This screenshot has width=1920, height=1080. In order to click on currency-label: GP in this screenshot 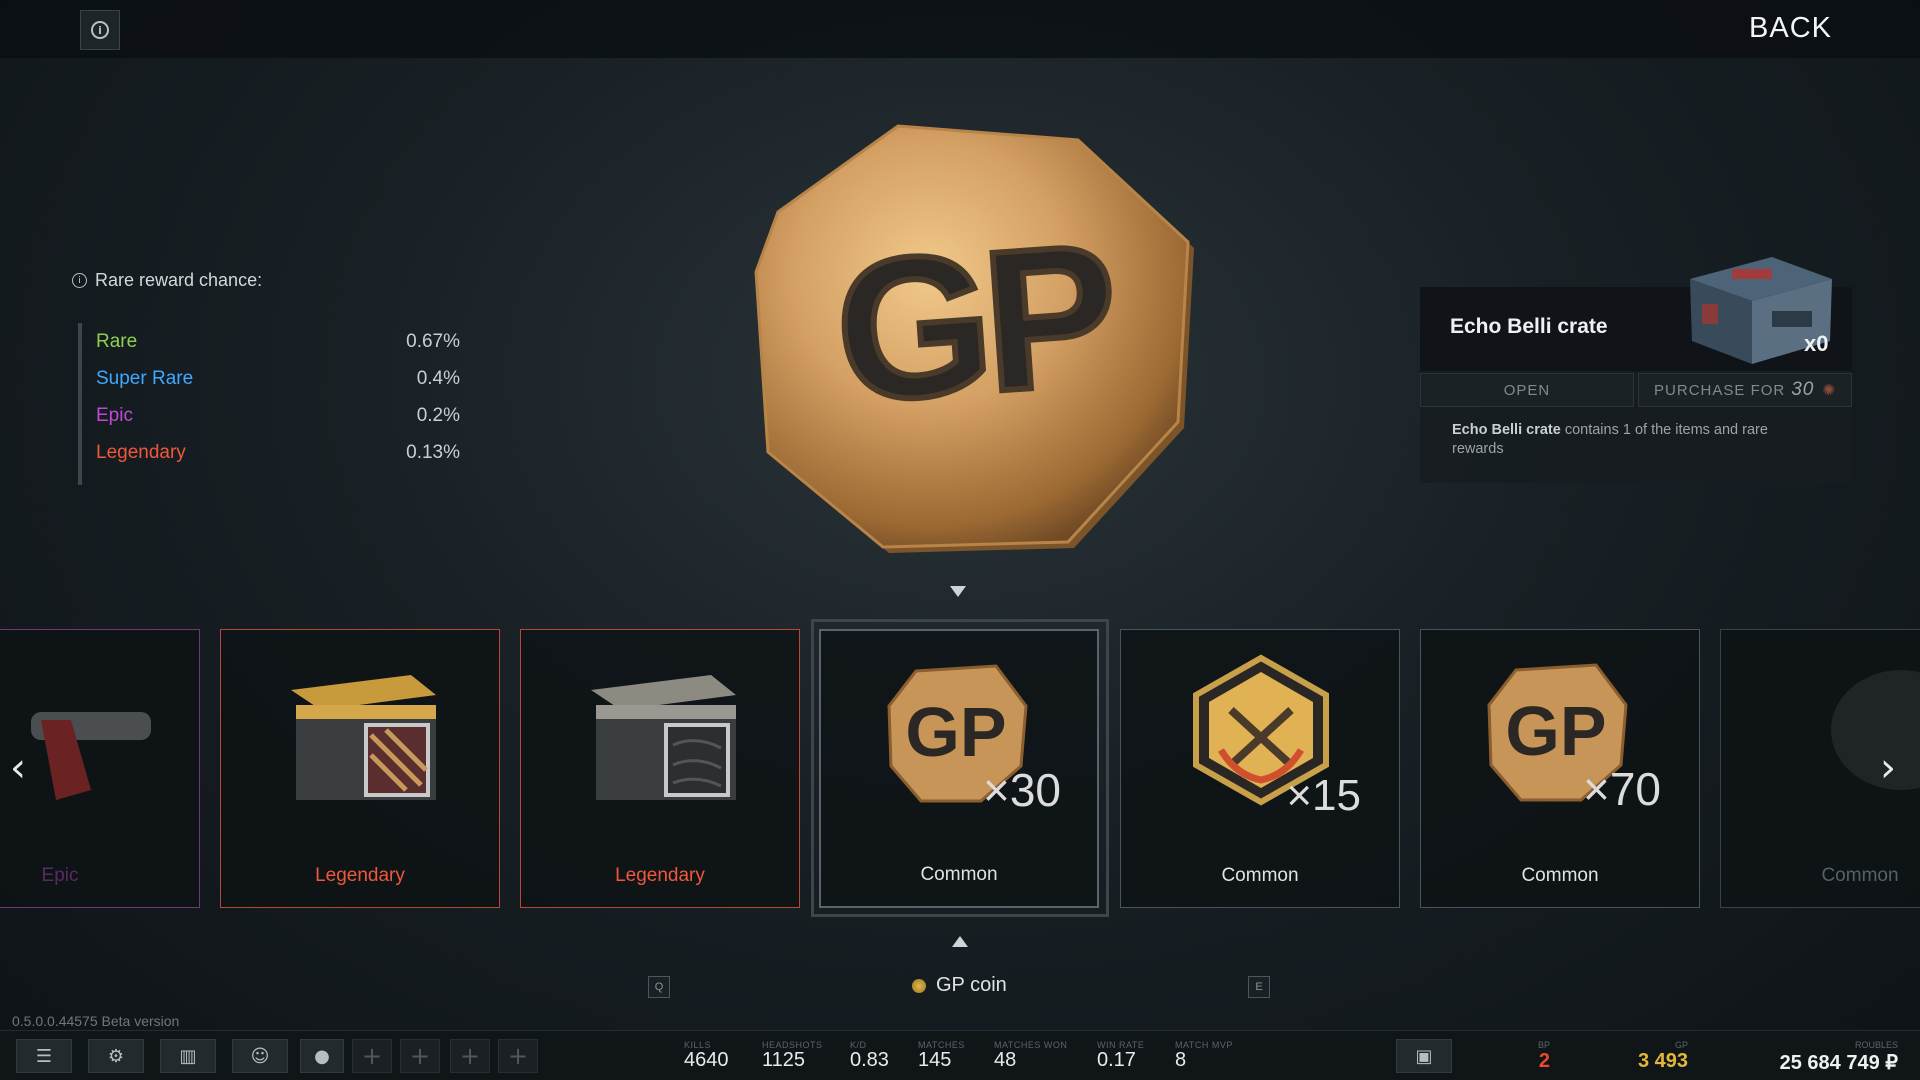, I will do `click(1682, 1045)`.